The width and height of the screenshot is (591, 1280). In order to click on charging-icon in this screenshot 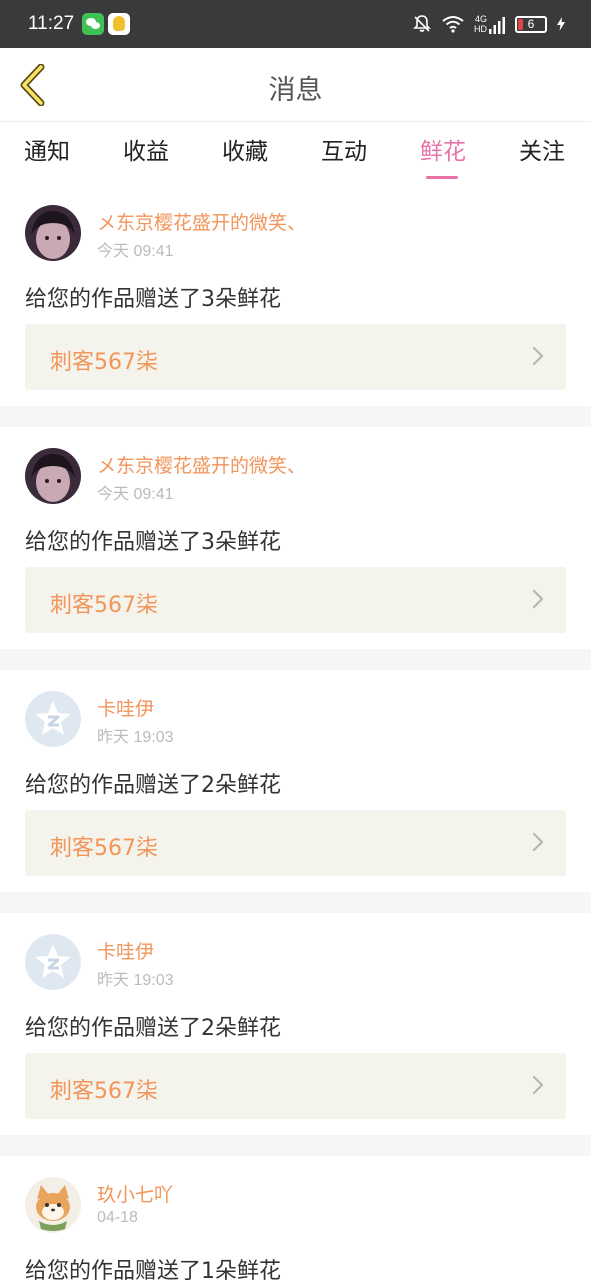, I will do `click(561, 24)`.